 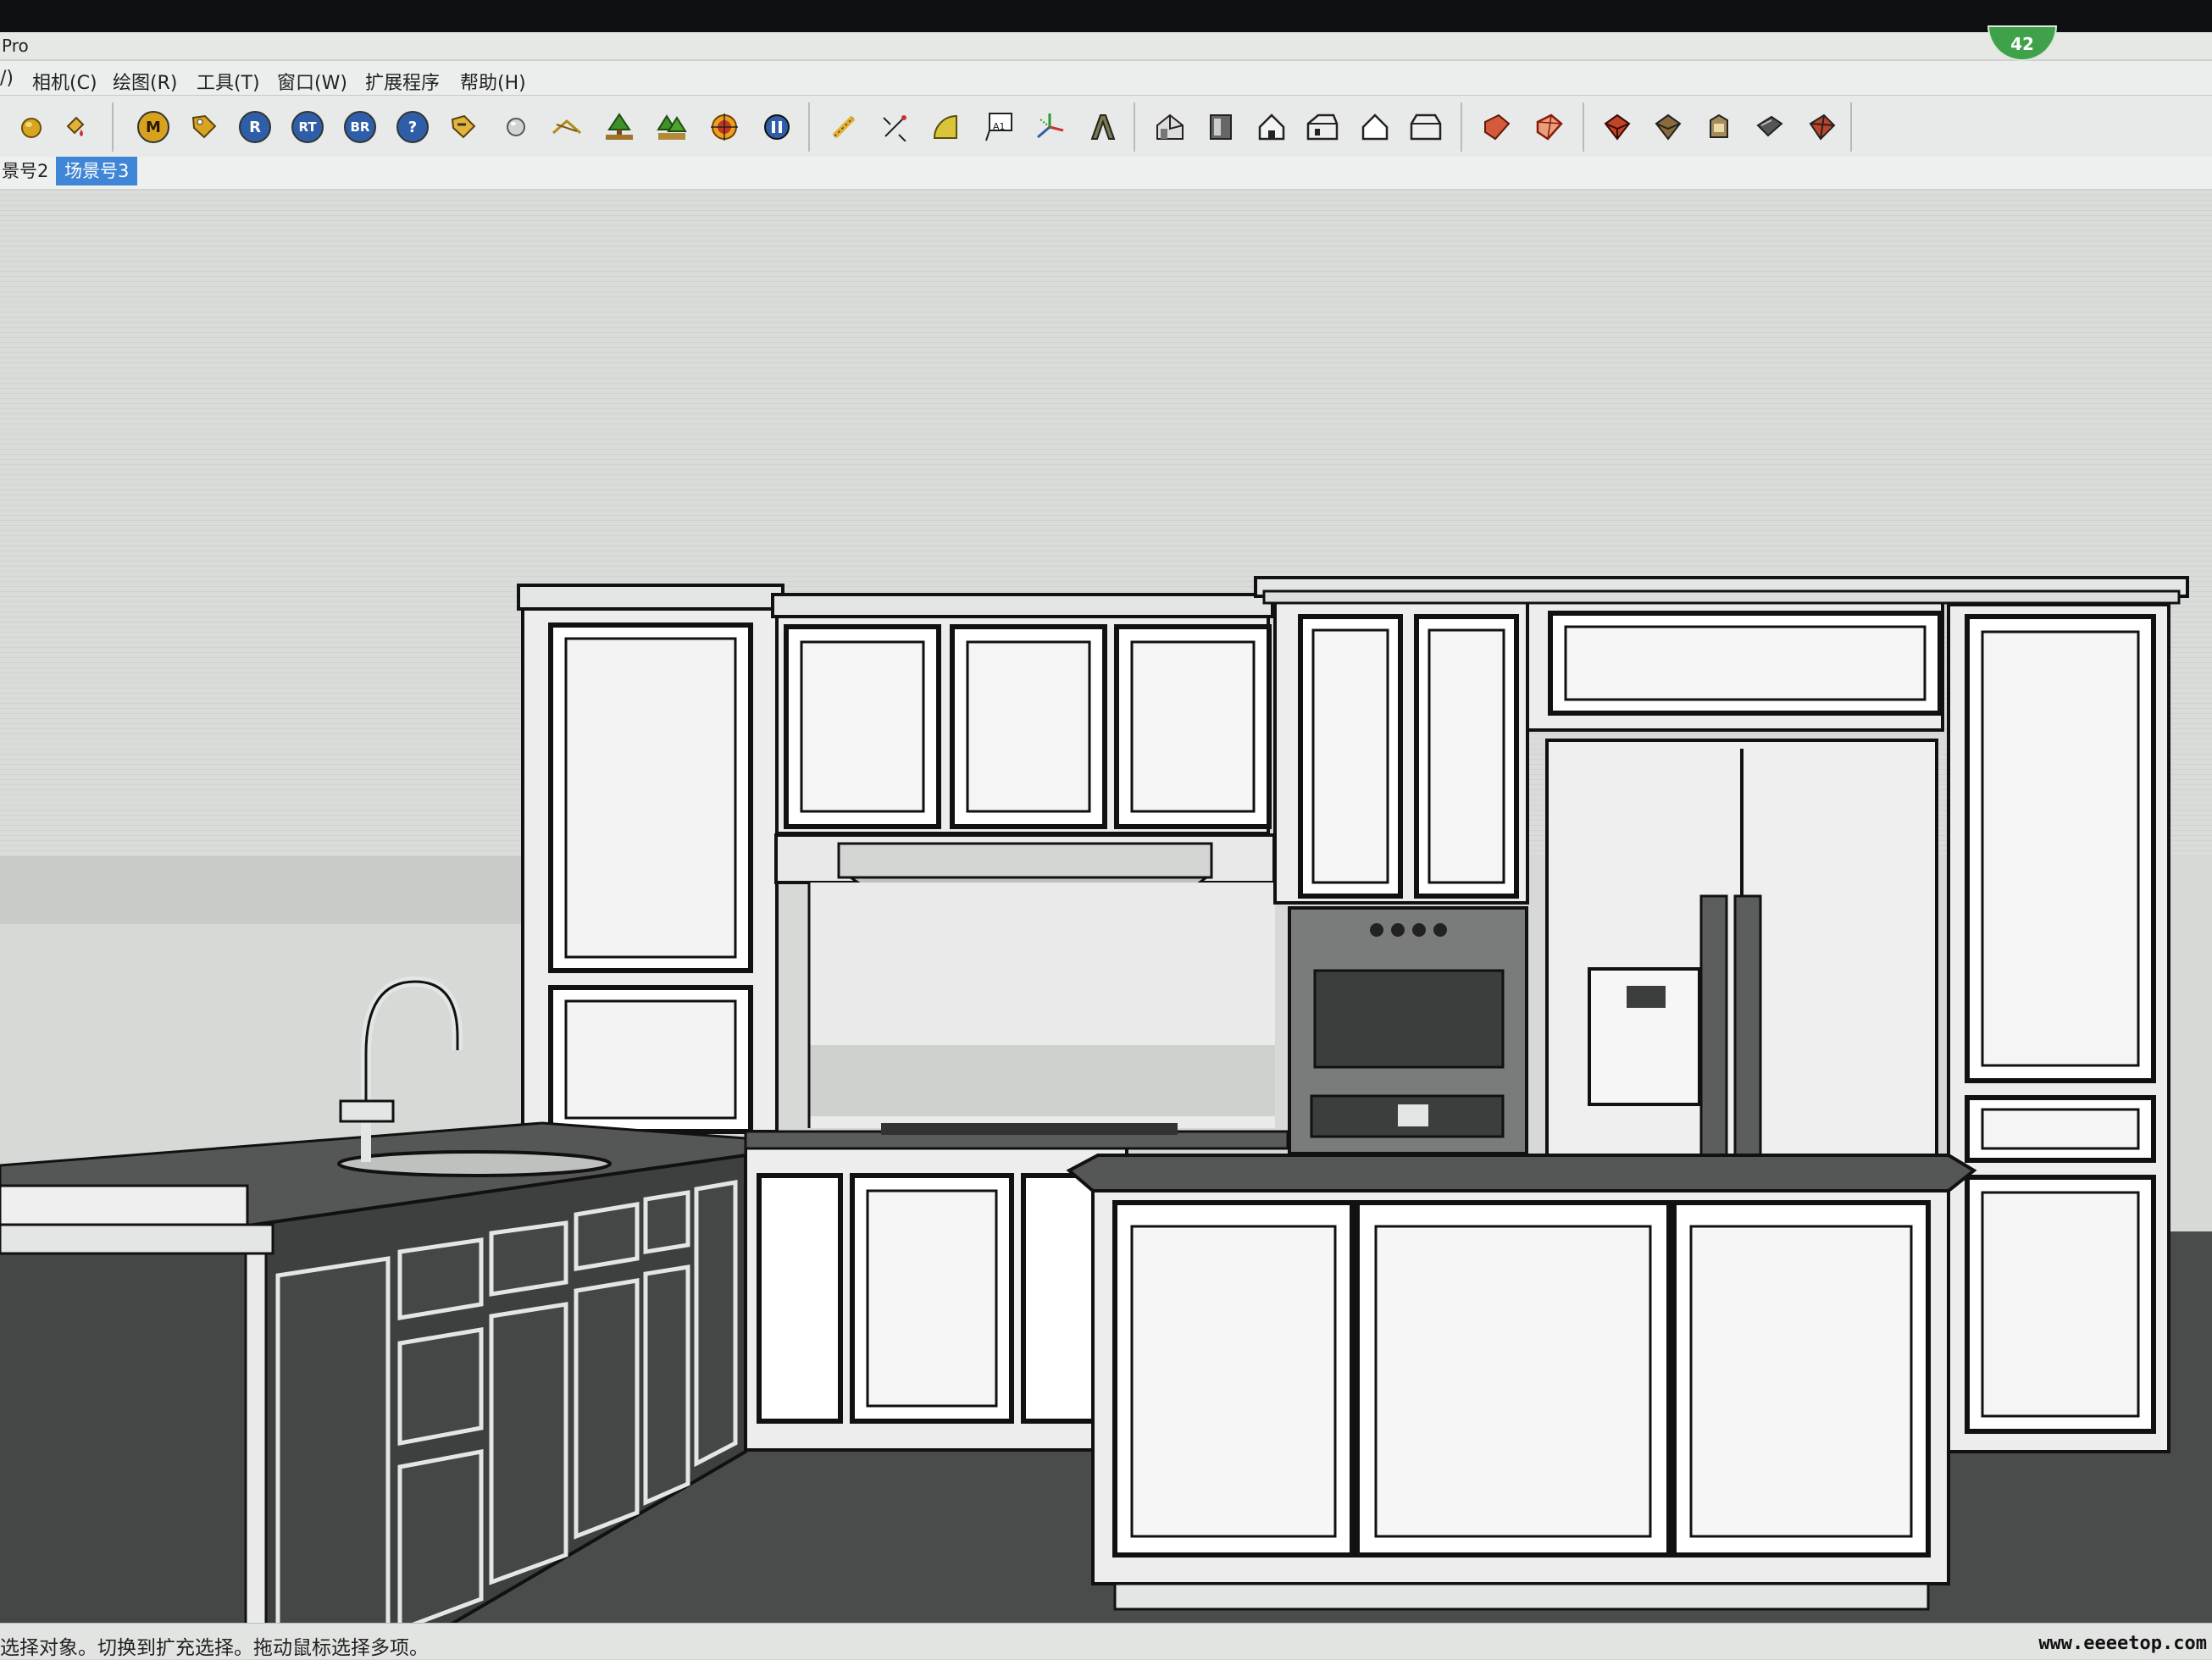 I want to click on tab-scene-2: 景号2, so click(x=28, y=171).